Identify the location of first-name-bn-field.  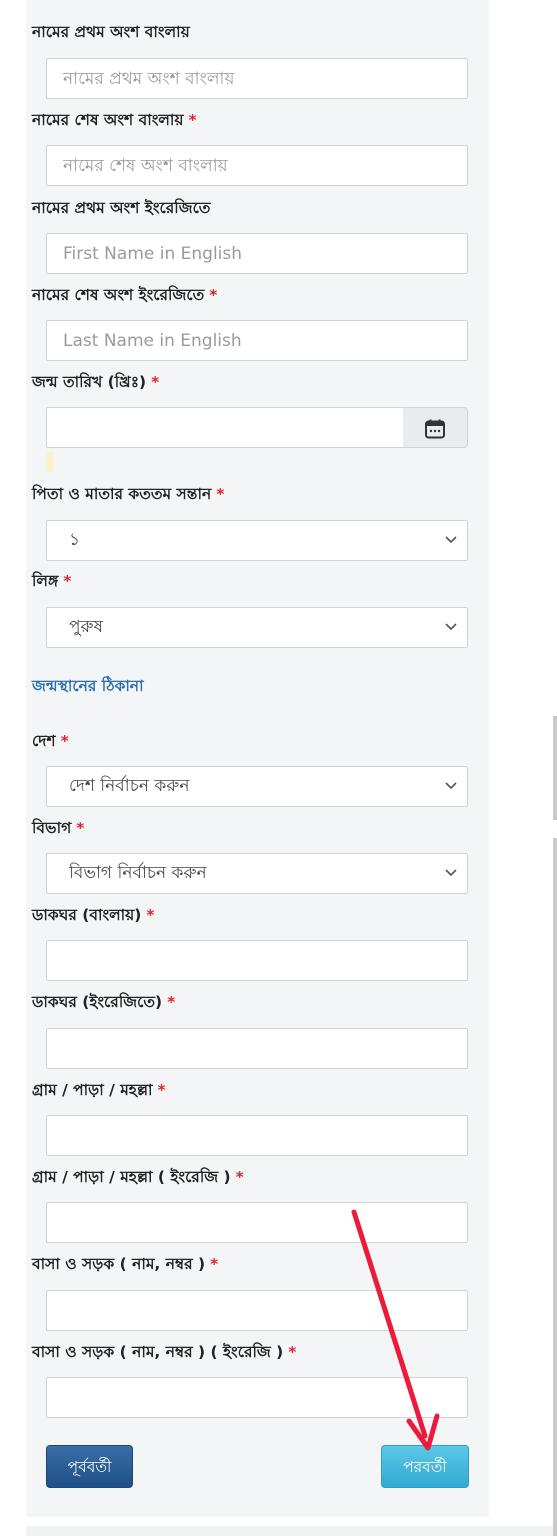
(257, 78).